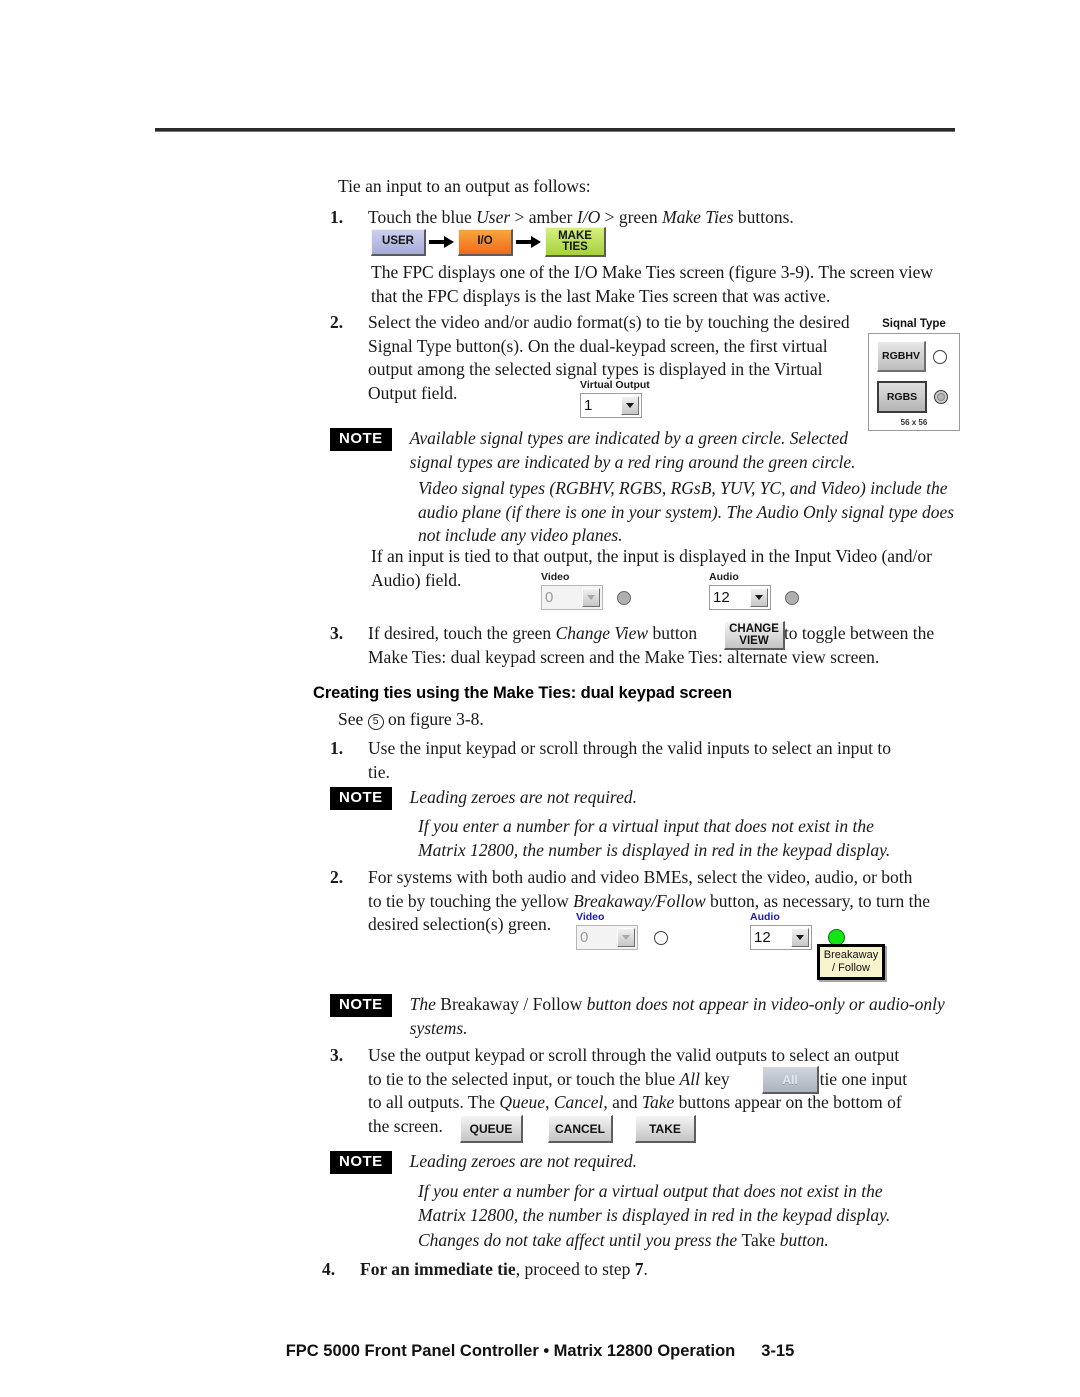  Describe the element at coordinates (792, 597) in the screenshot. I see `audio-led-indicator-1-icon` at that location.